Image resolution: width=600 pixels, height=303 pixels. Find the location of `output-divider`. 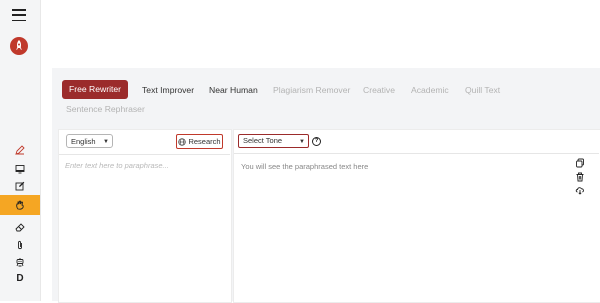

output-divider is located at coordinates (416, 153).